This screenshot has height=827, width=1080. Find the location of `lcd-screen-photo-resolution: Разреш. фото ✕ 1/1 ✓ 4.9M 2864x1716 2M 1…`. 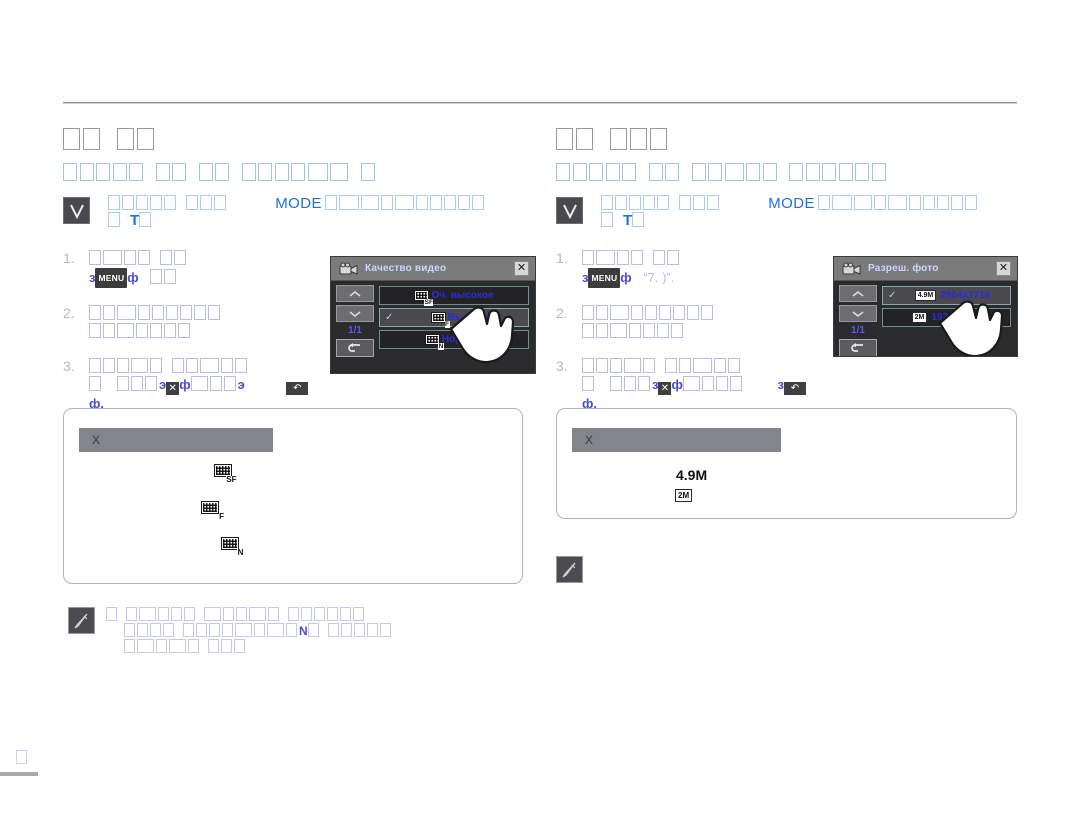

lcd-screen-photo-resolution: Разреш. фото ✕ 1/1 ✓ 4.9M 2864x1716 2M 1… is located at coordinates (925, 306).